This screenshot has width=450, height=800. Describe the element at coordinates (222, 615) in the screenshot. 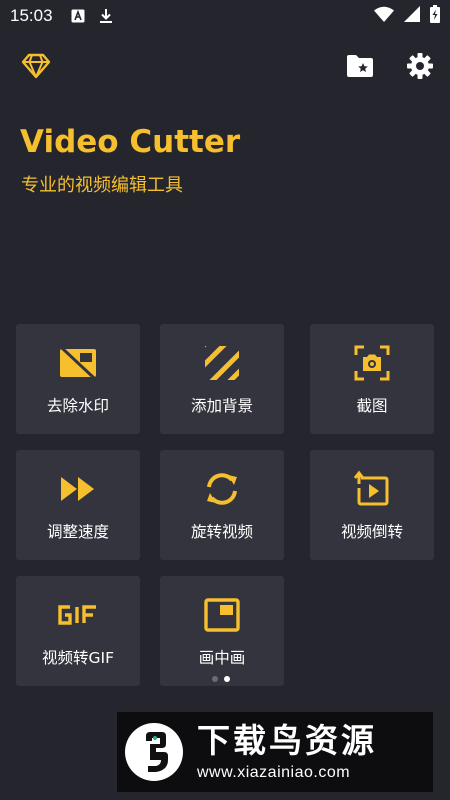

I see `picture-in-picture-icon` at that location.